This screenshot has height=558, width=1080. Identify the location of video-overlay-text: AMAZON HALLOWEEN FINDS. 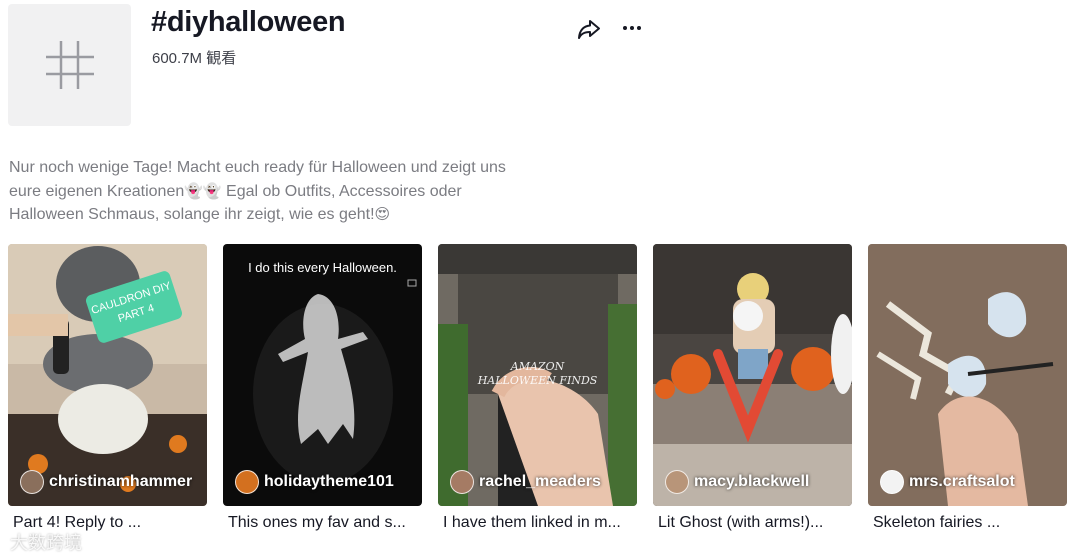
(537, 373).